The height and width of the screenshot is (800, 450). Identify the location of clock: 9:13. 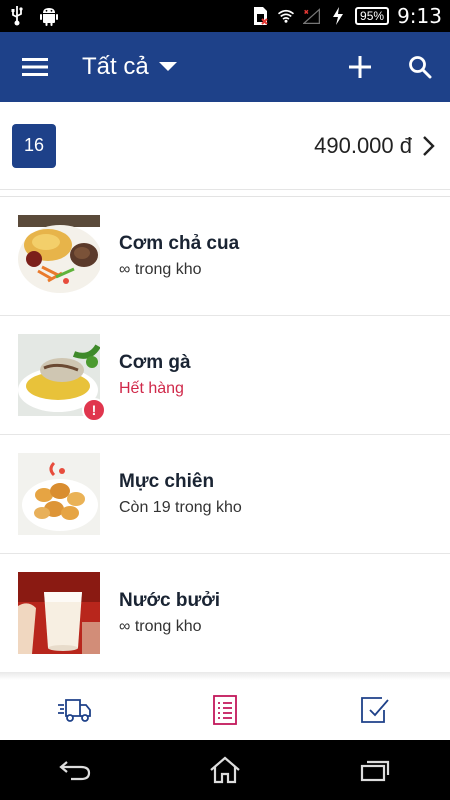
(419, 16).